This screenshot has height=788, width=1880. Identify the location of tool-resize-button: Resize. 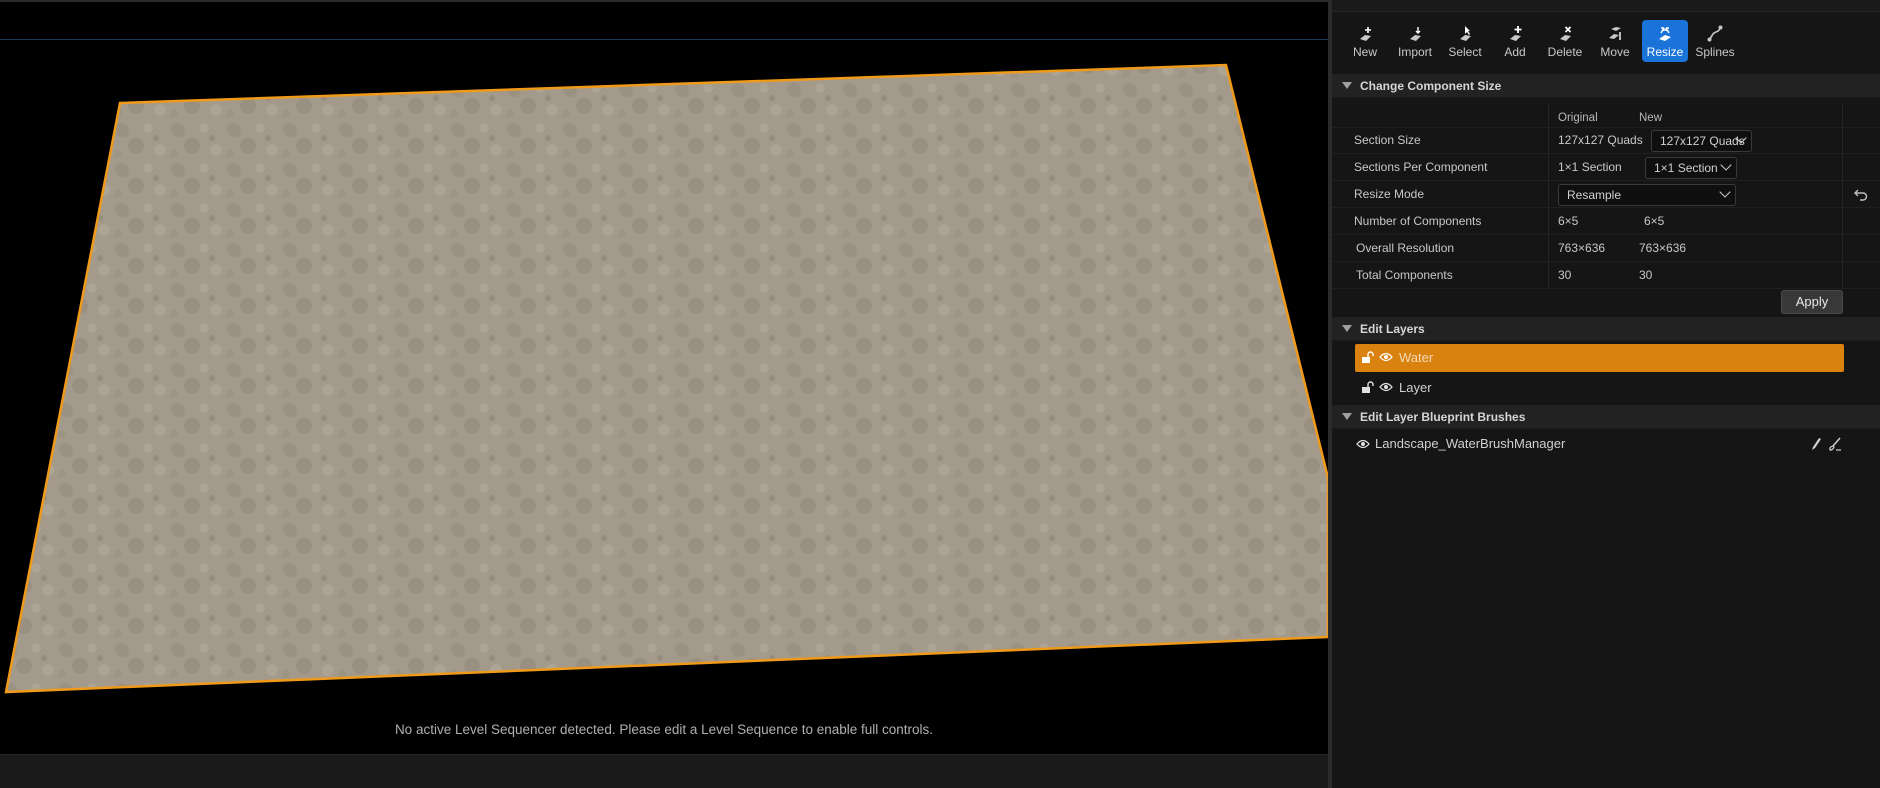
(1665, 41).